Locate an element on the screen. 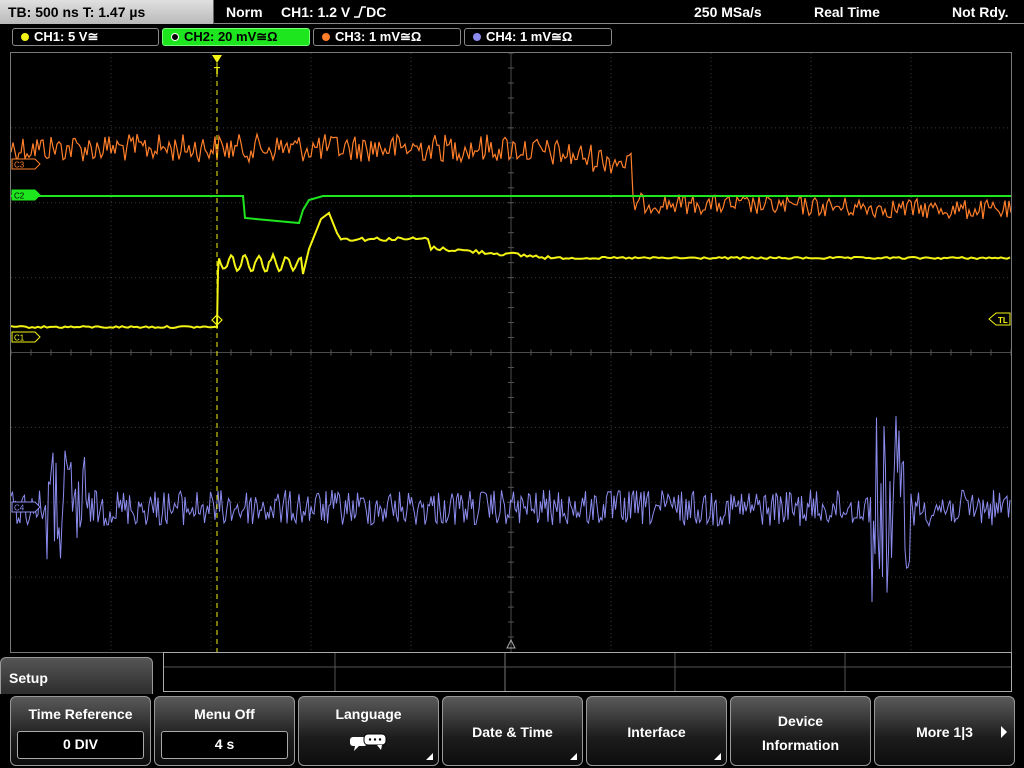  svg-text: C1 is located at coordinates (19, 338).